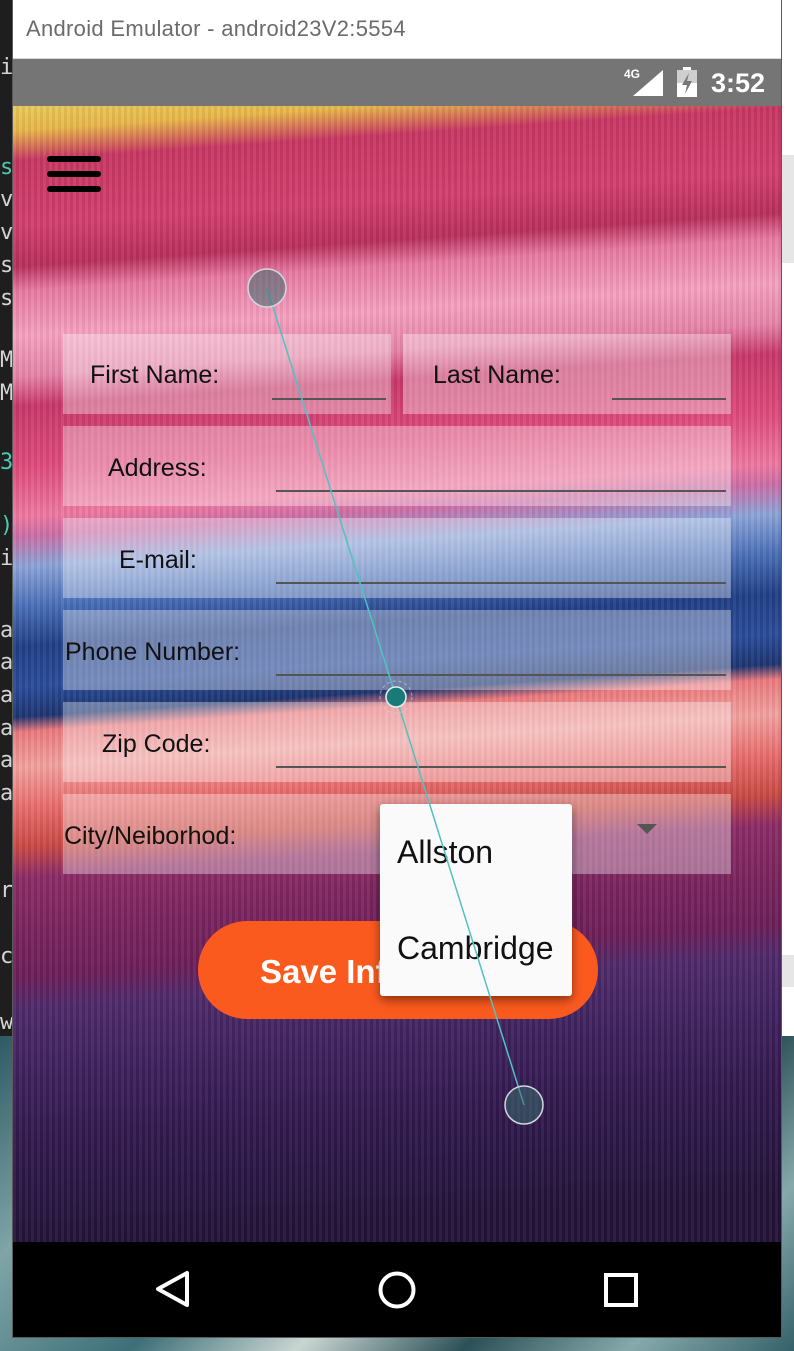 The image size is (794, 1351). Describe the element at coordinates (648, 83) in the screenshot. I see `signal-icon` at that location.